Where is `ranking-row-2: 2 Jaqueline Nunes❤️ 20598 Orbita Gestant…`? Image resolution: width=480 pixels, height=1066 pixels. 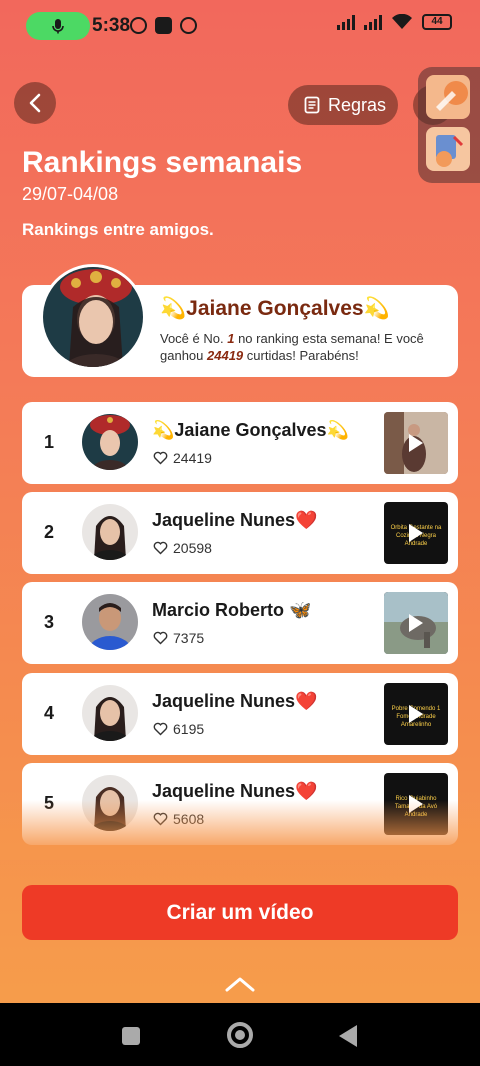 ranking-row-2: 2 Jaqueline Nunes❤️ 20598 Orbita Gestant… is located at coordinates (240, 533).